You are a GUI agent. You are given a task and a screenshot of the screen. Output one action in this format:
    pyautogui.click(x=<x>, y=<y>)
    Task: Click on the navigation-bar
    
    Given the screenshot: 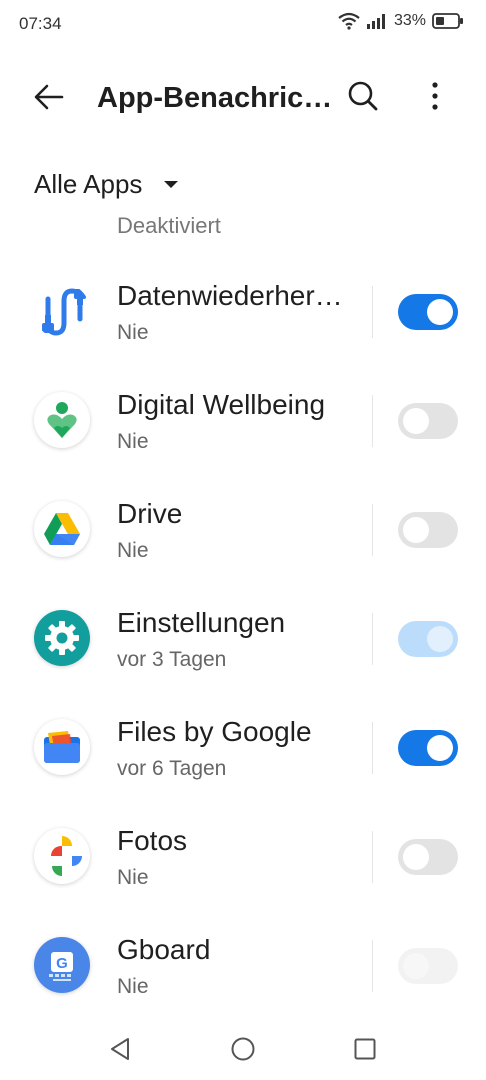 What is the action you would take?
    pyautogui.click(x=243, y=1051)
    